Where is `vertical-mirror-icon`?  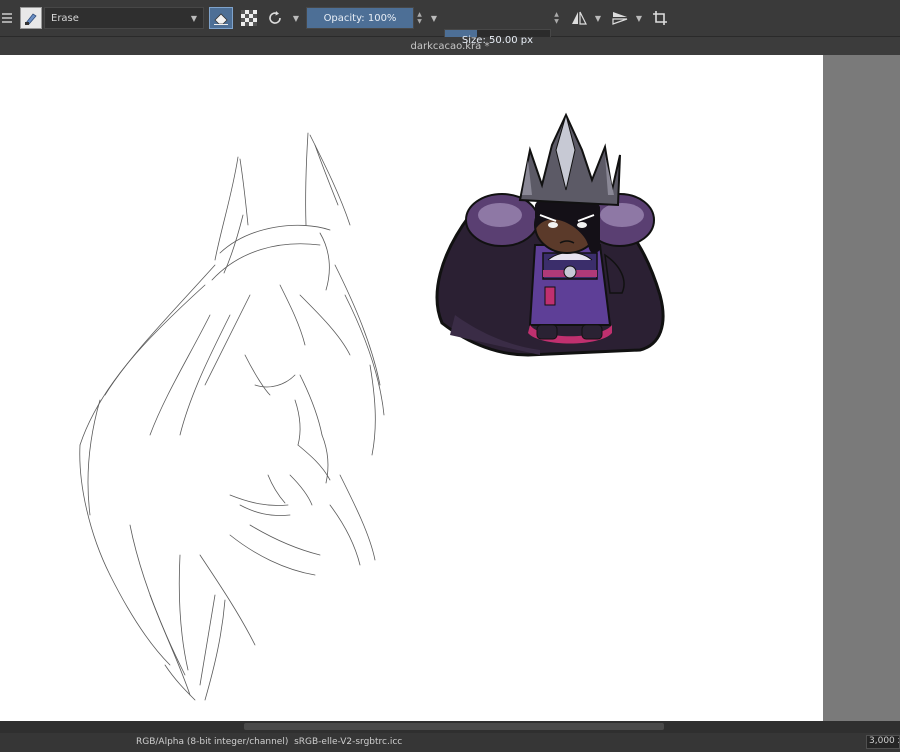 vertical-mirror-icon is located at coordinates (620, 18).